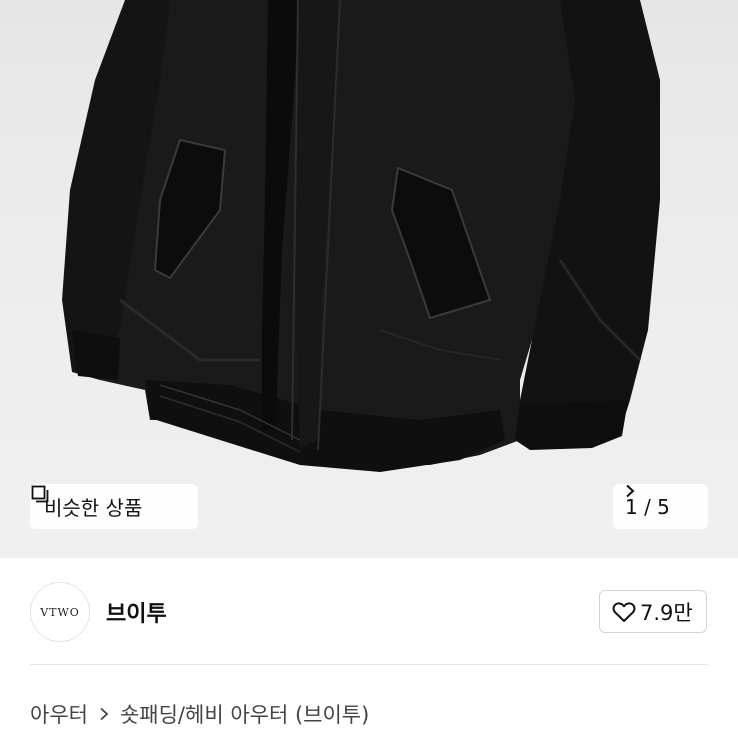  Describe the element at coordinates (624, 611) in the screenshot. I see `heart-outline-icon` at that location.